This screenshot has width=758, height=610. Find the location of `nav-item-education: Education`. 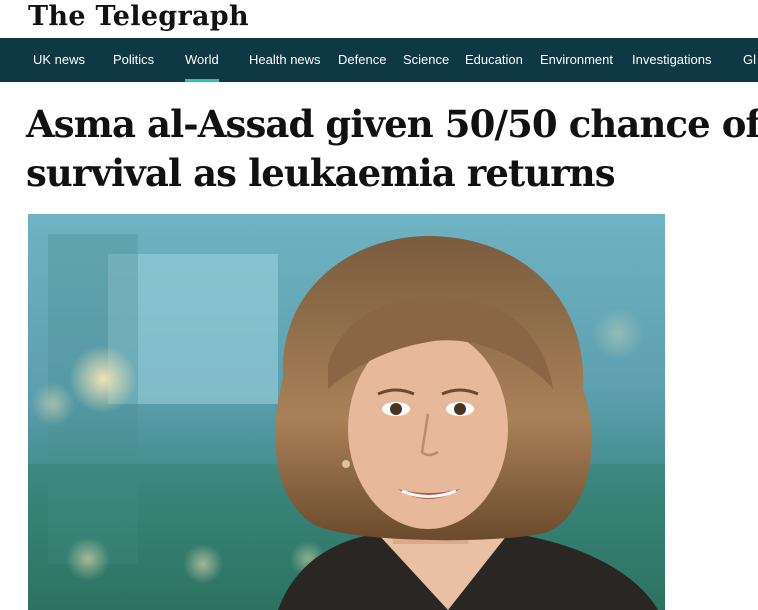

nav-item-education: Education is located at coordinates (494, 60).